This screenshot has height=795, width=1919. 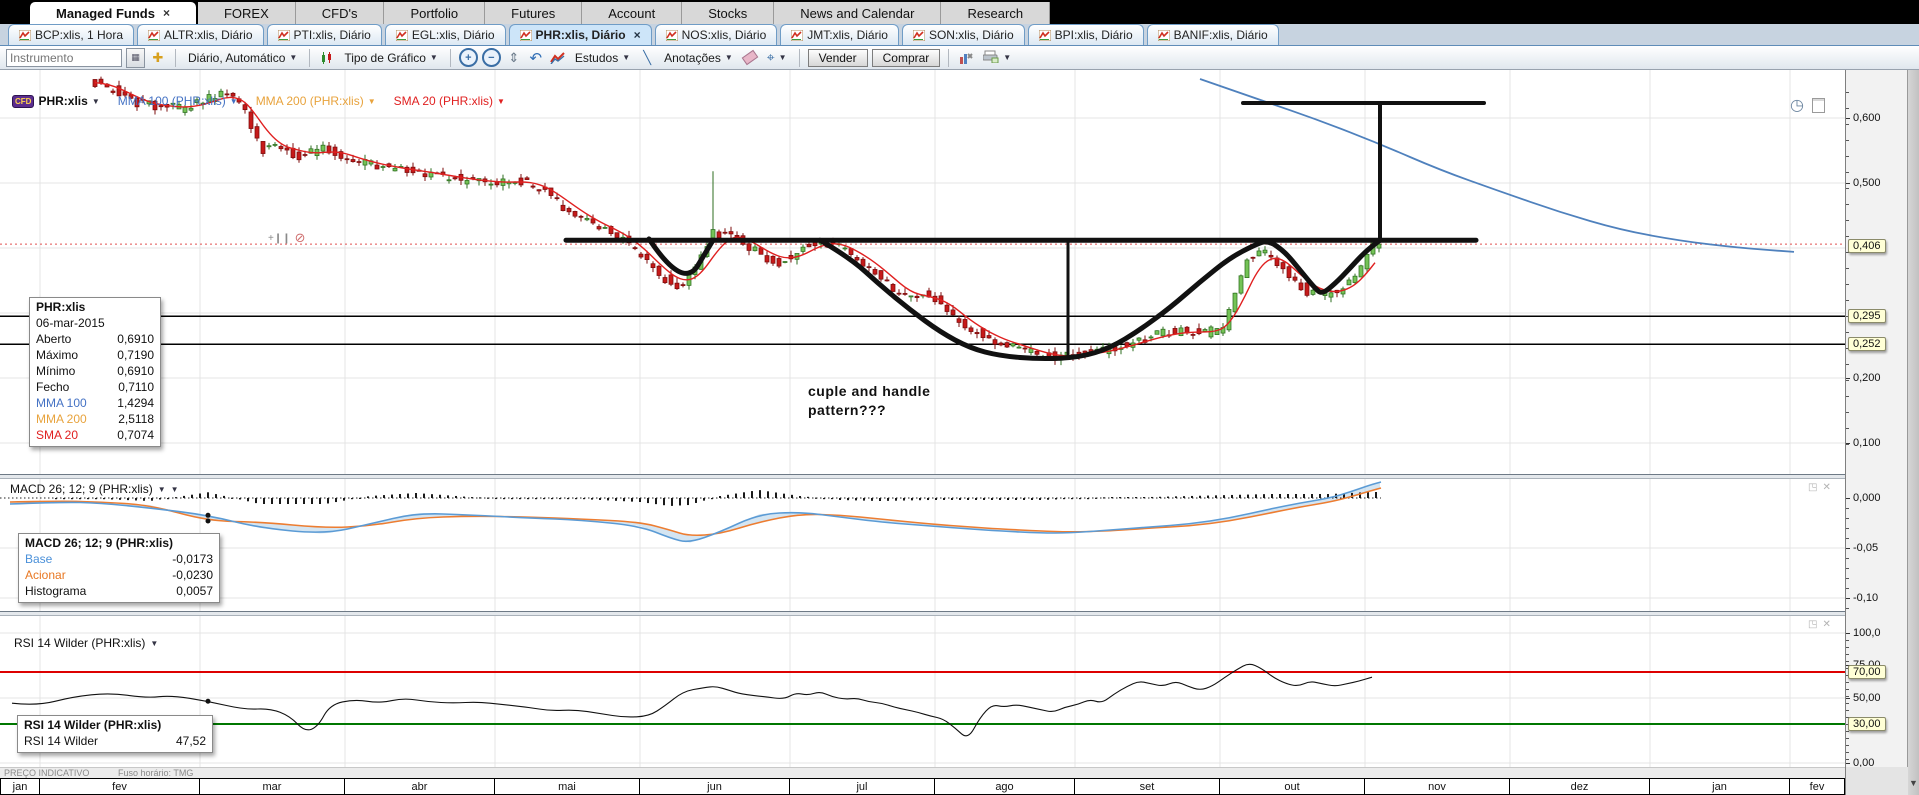 I want to click on axis-label: 0,600, so click(x=1867, y=118).